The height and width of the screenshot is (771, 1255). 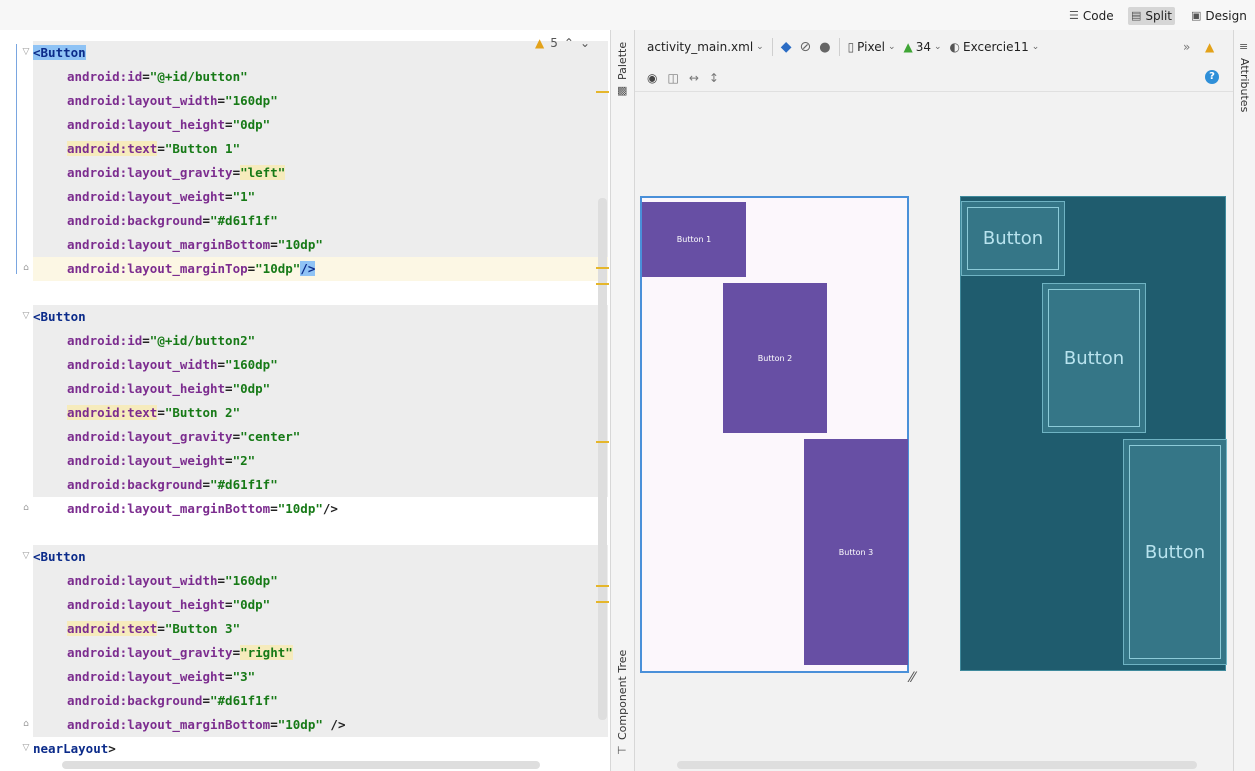 What do you see at coordinates (562, 43) in the screenshot?
I see `inspection-widget: ▲ 5 ⌃ ⌄` at bounding box center [562, 43].